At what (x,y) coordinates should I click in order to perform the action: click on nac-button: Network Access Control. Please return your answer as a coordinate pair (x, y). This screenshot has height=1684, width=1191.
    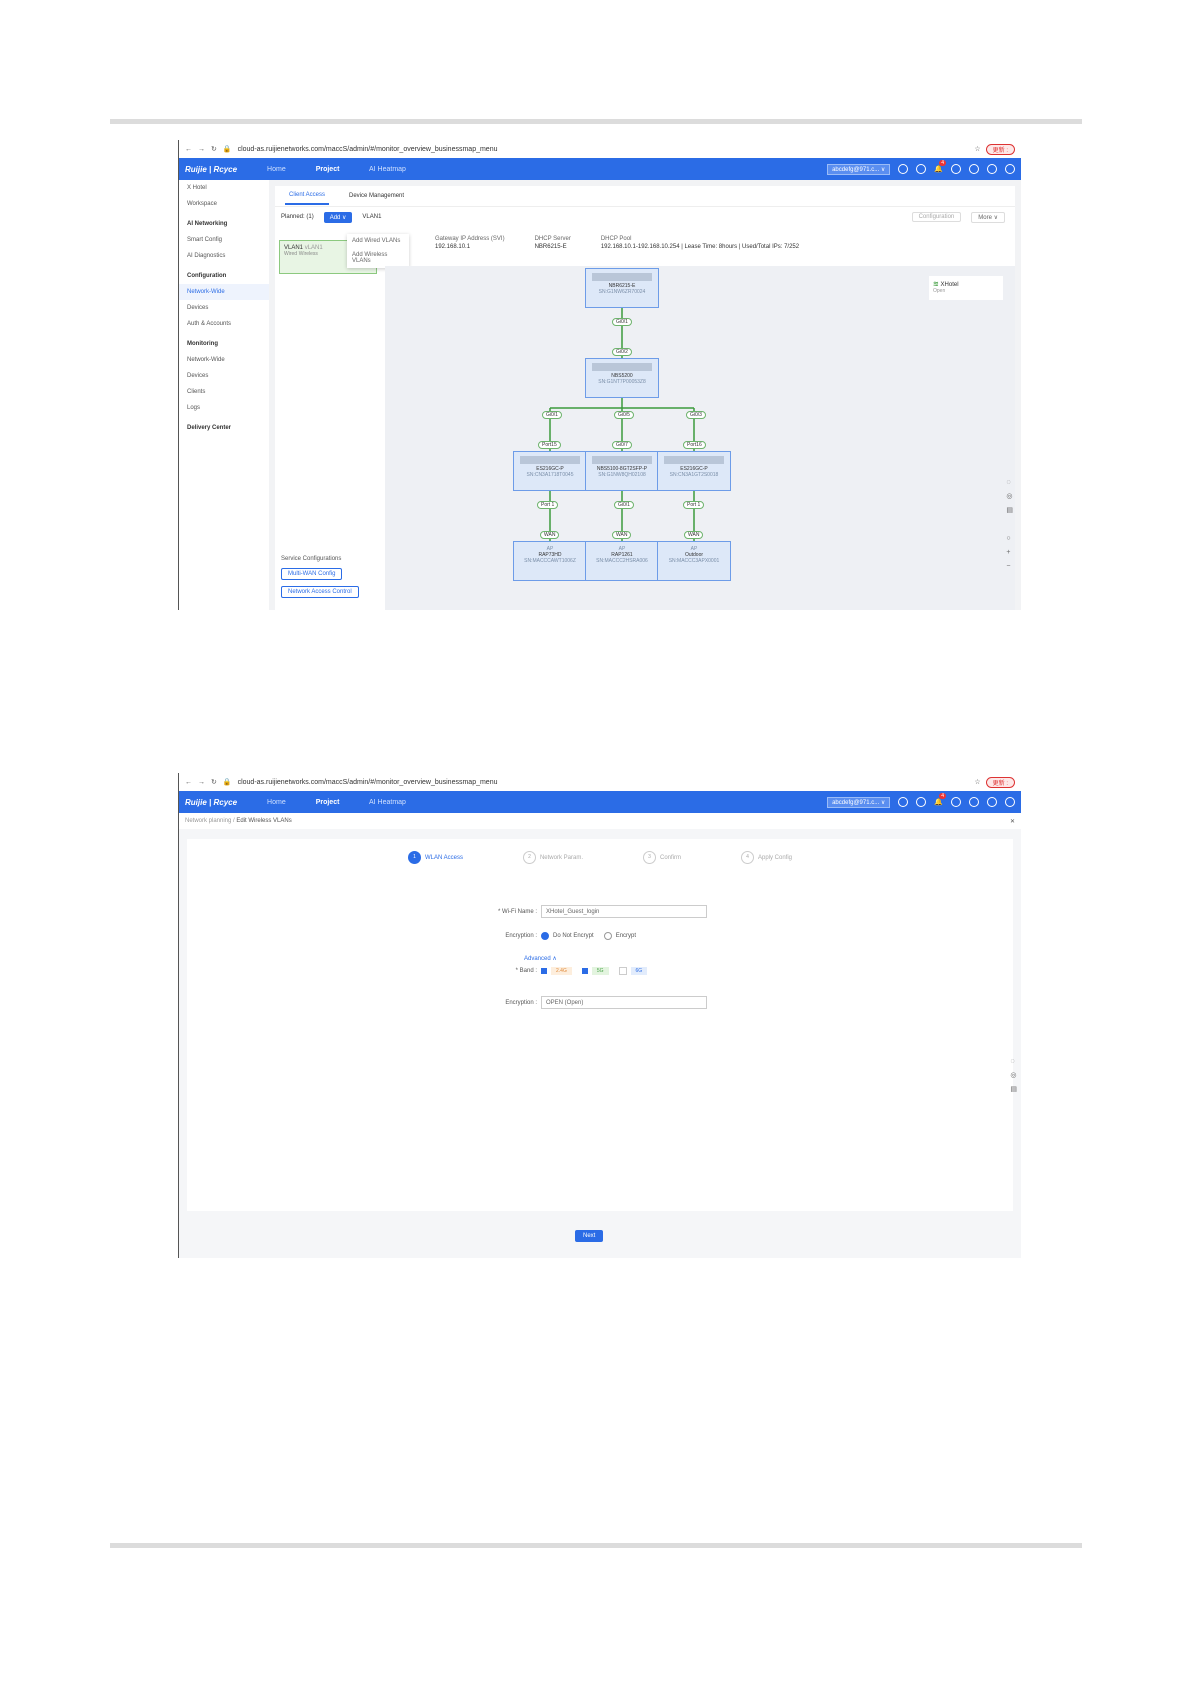
    Looking at the image, I should click on (320, 592).